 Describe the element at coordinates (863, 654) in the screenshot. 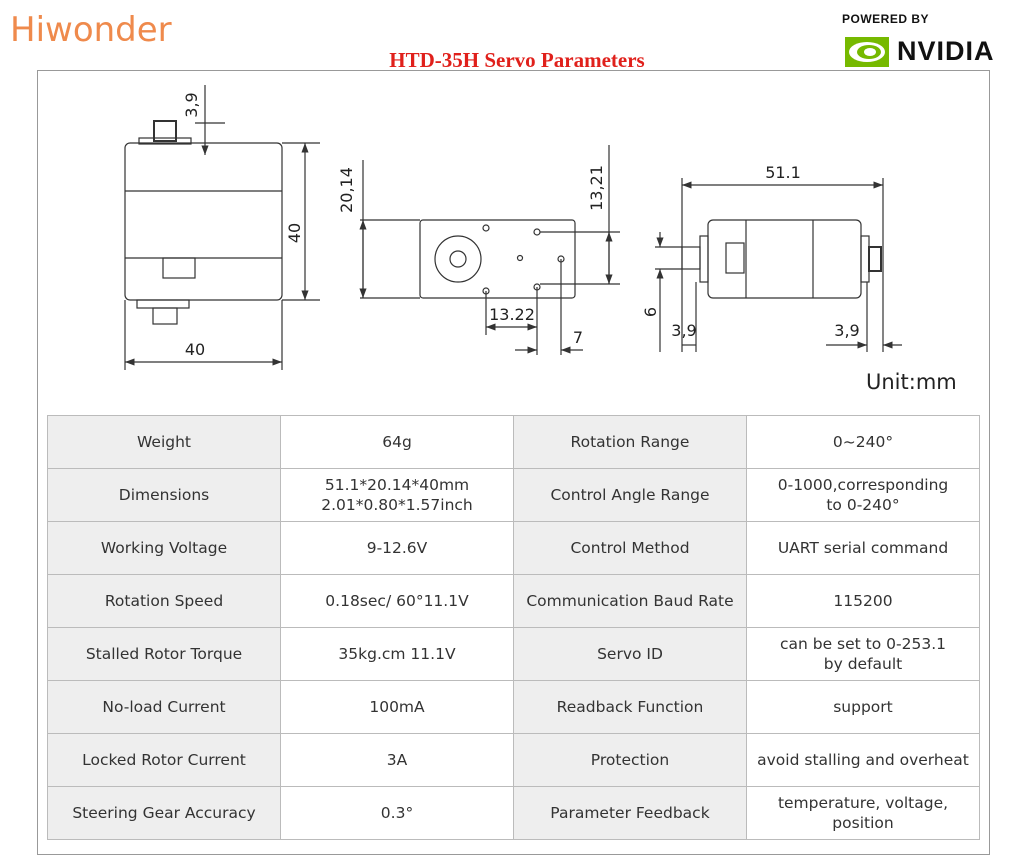

I see `spec-value: can be set to 0-253.1 by default` at that location.